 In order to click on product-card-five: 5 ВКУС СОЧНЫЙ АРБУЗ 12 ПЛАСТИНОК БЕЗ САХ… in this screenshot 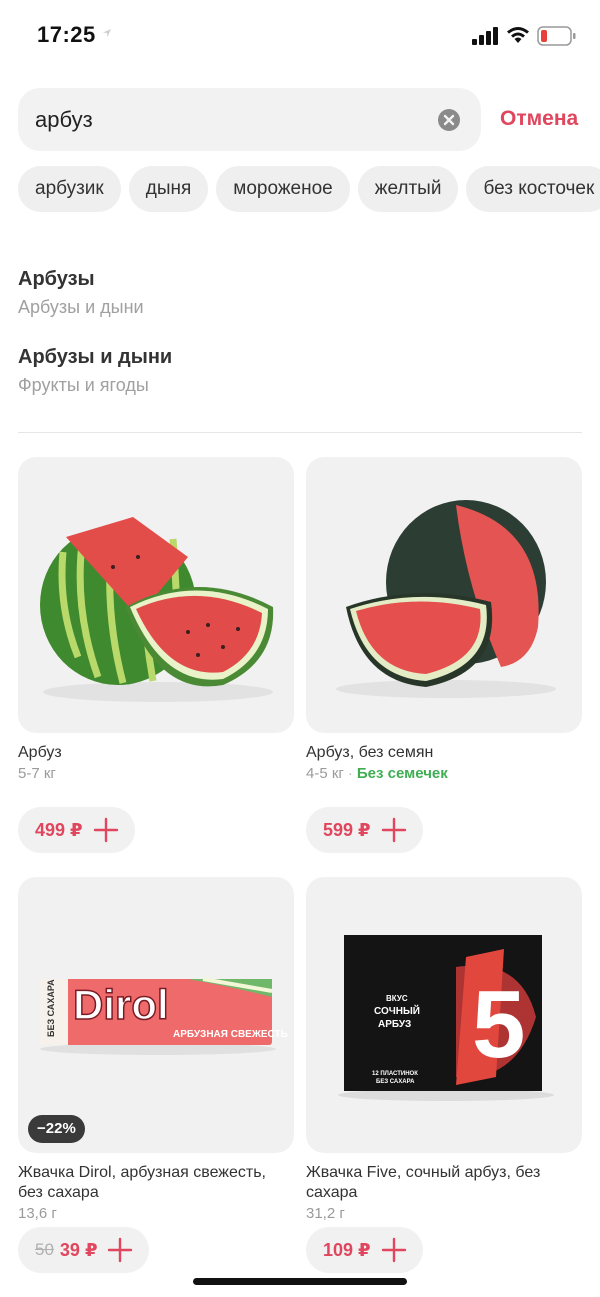, I will do `click(444, 1049)`.